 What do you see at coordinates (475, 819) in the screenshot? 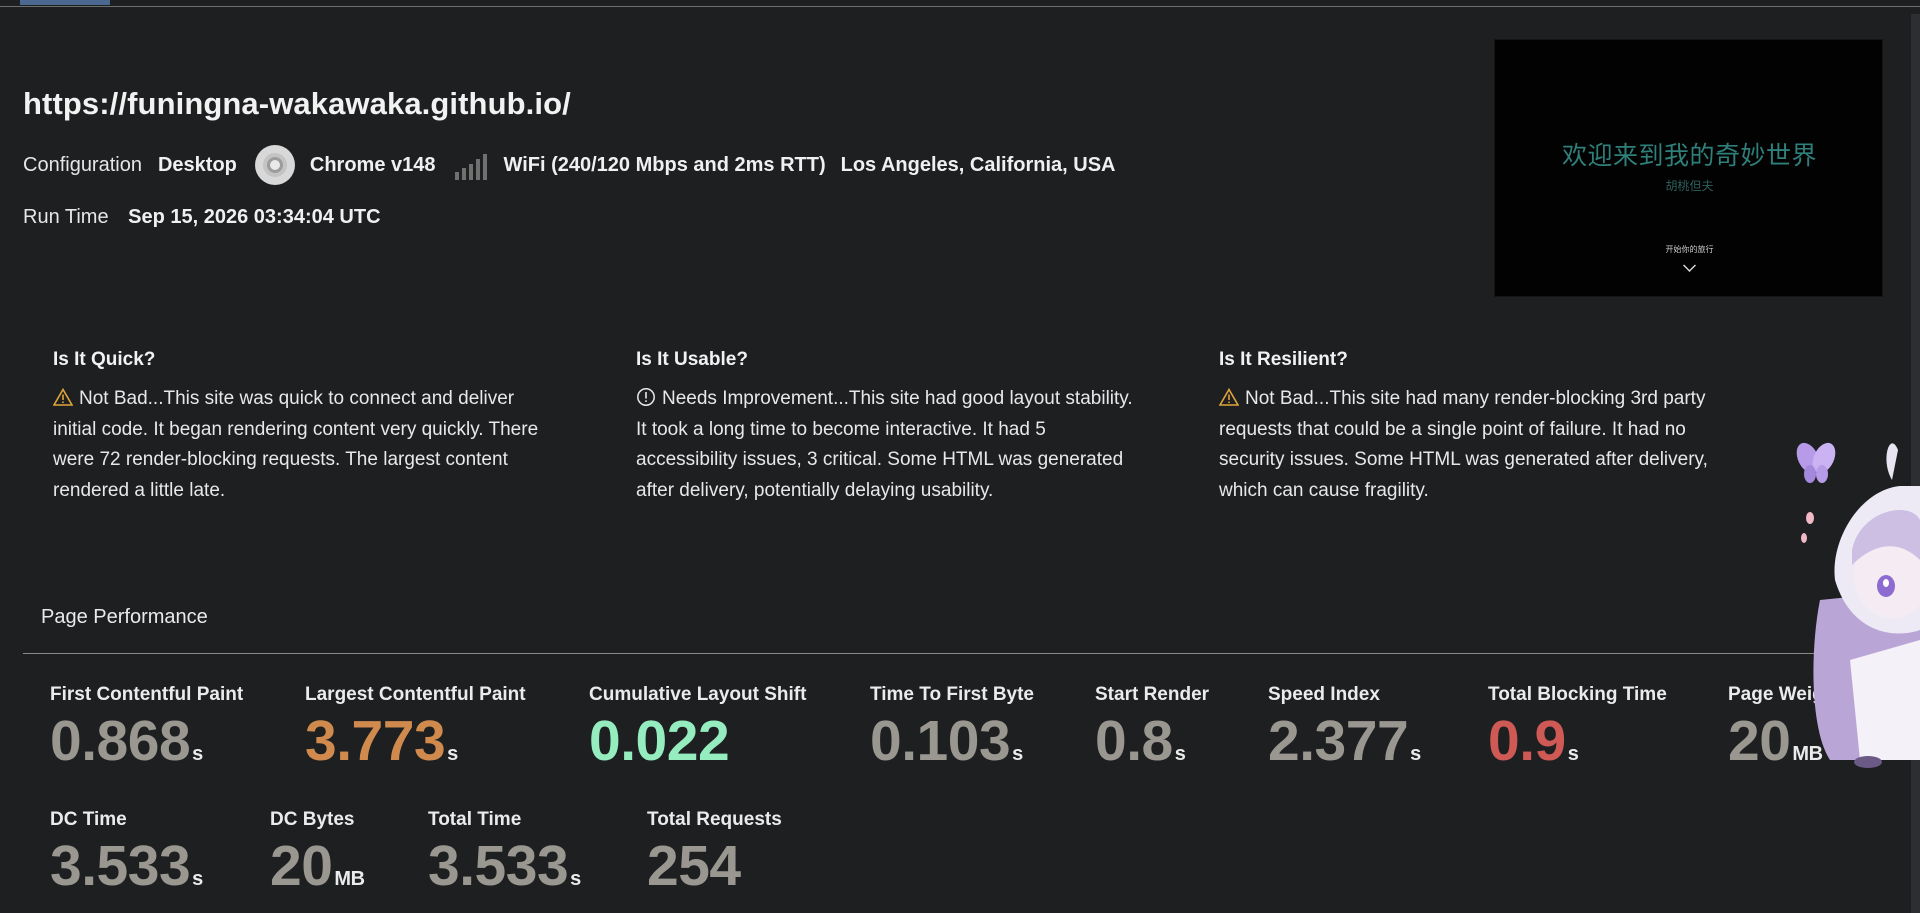
I see `metric-label: Total Time` at bounding box center [475, 819].